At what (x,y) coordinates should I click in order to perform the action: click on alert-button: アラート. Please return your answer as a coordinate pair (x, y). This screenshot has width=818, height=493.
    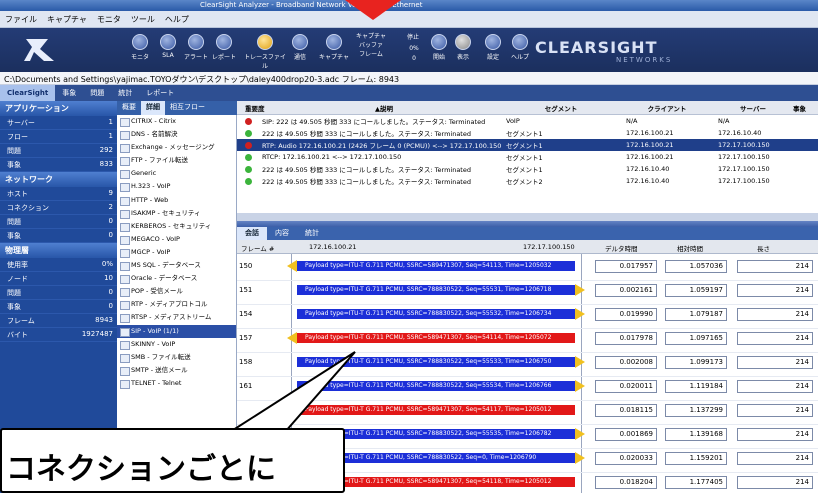
    Looking at the image, I should click on (196, 46).